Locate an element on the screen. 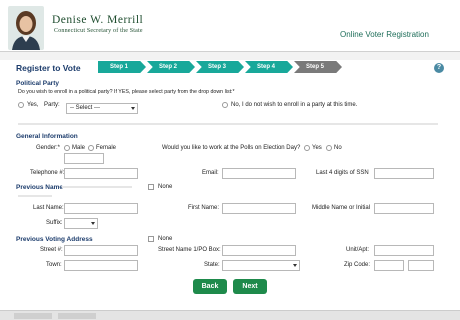 Image resolution: width=460 pixels, height=320 pixels. party-select-value: -- Select --- is located at coordinates (85, 108).